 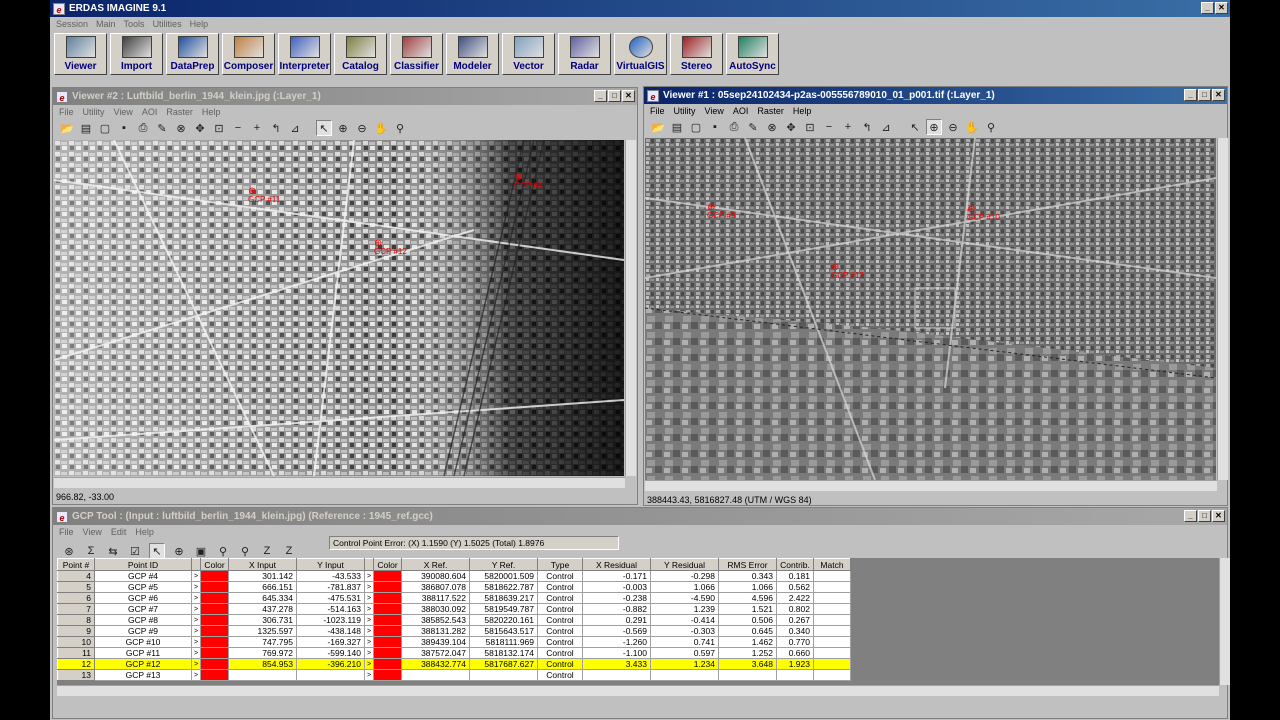 I want to click on table-cell: 388131.282, so click(x=435, y=631).